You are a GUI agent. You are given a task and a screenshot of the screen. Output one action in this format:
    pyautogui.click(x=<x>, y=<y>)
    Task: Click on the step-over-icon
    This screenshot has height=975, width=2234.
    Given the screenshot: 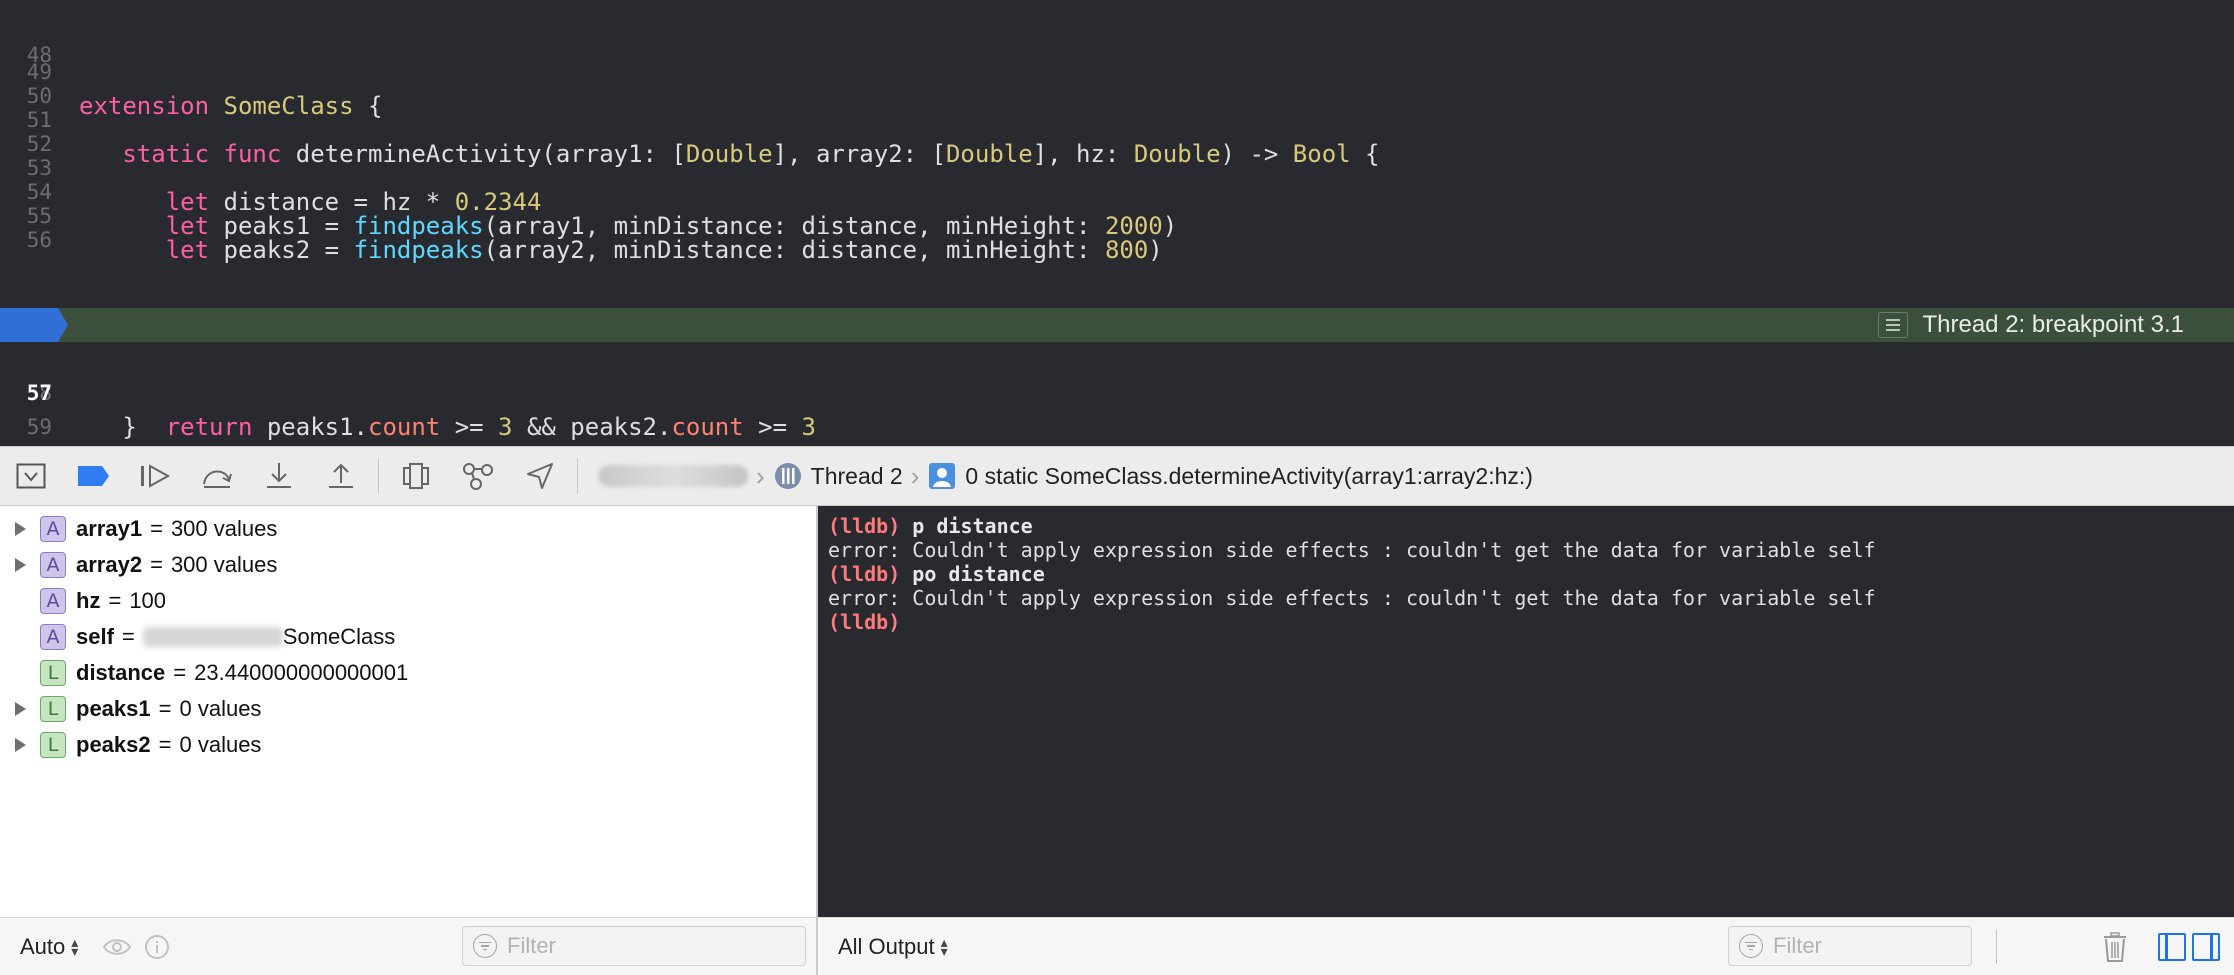 What is the action you would take?
    pyautogui.click(x=217, y=479)
    